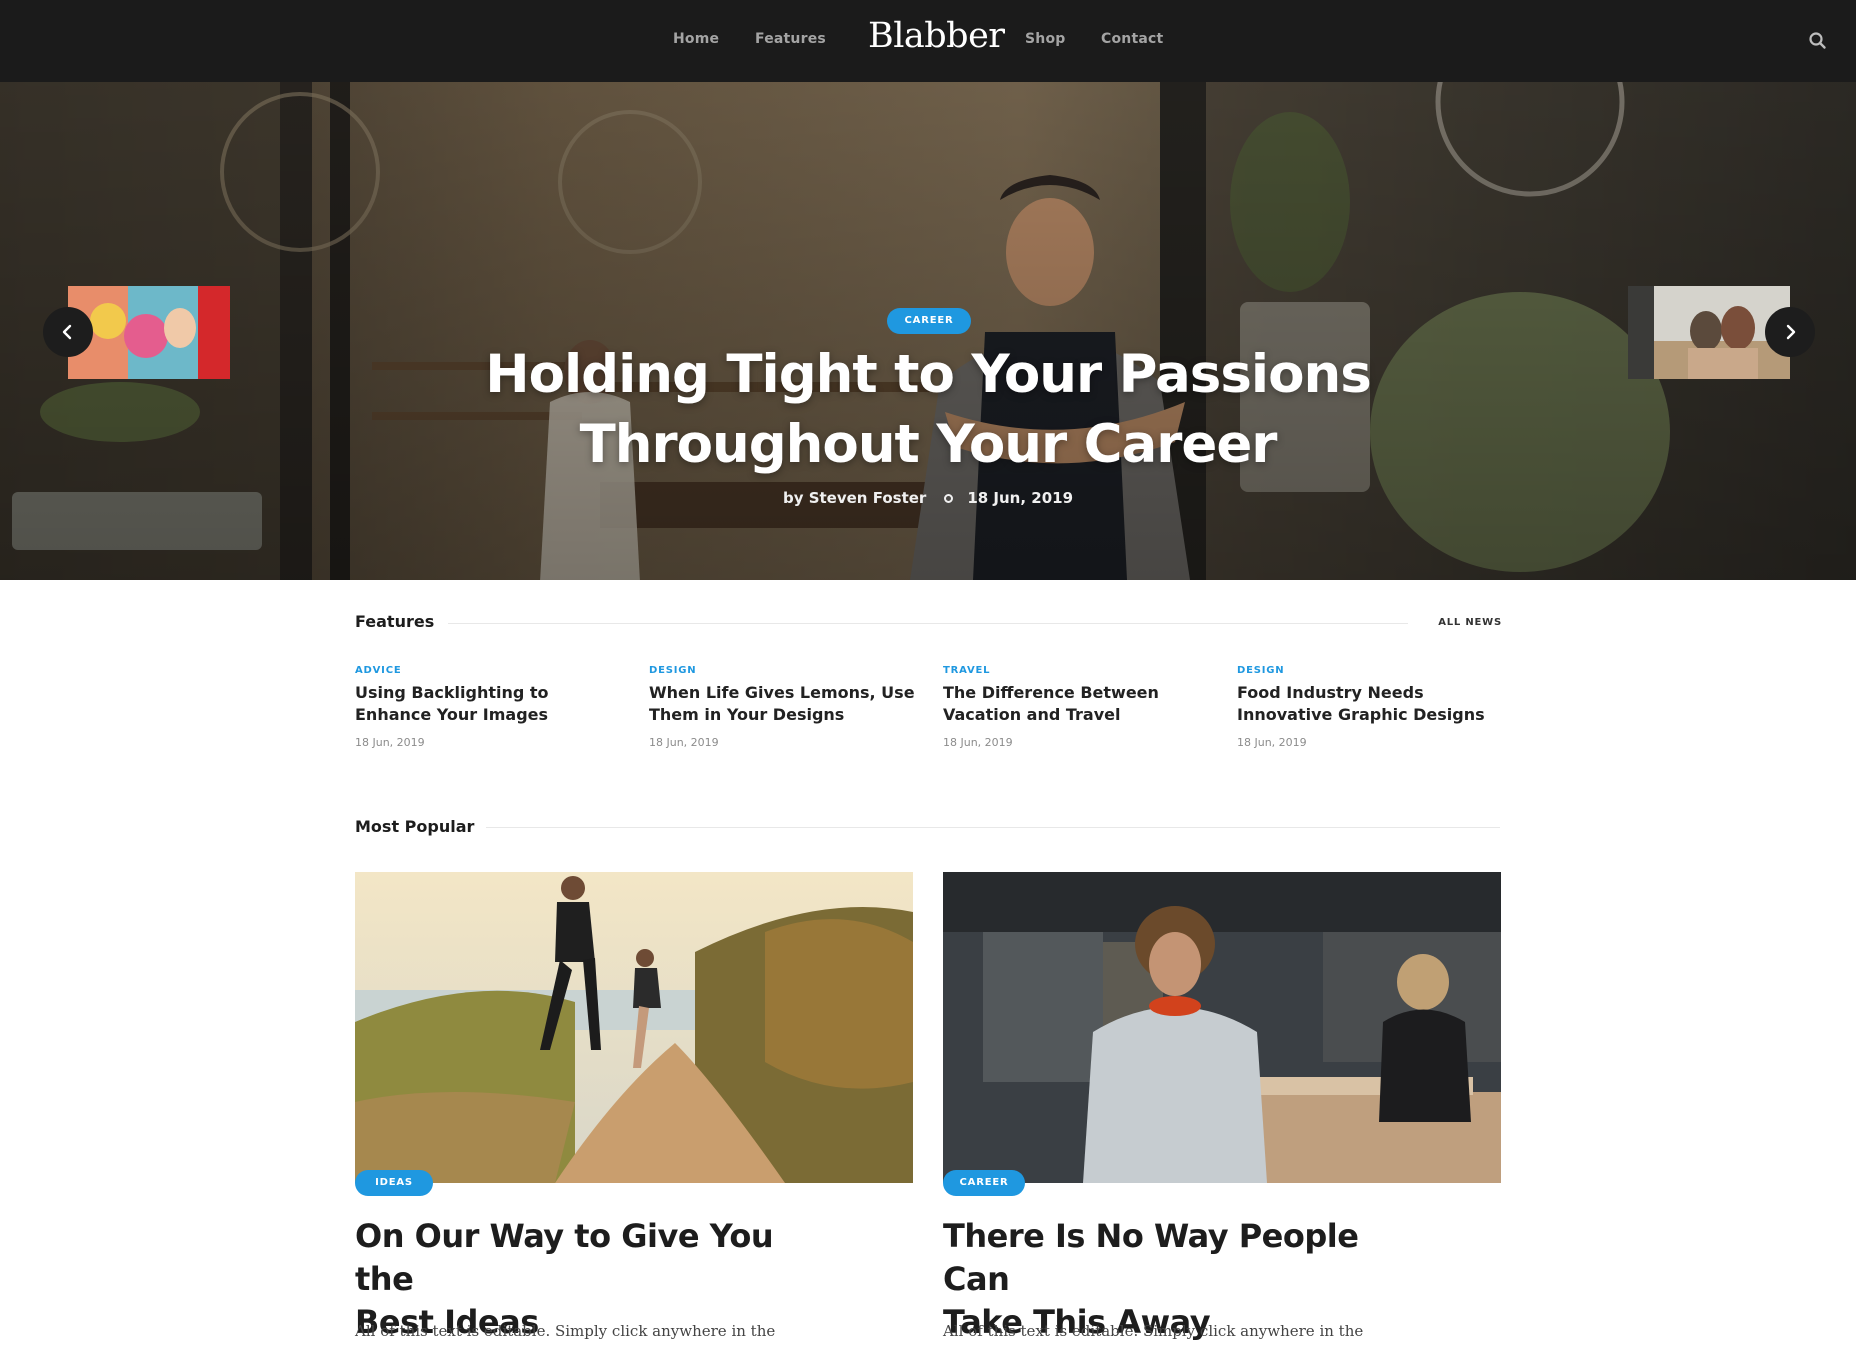 This screenshot has width=1856, height=1349. I want to click on hero-author: by Steven Foster, so click(854, 498).